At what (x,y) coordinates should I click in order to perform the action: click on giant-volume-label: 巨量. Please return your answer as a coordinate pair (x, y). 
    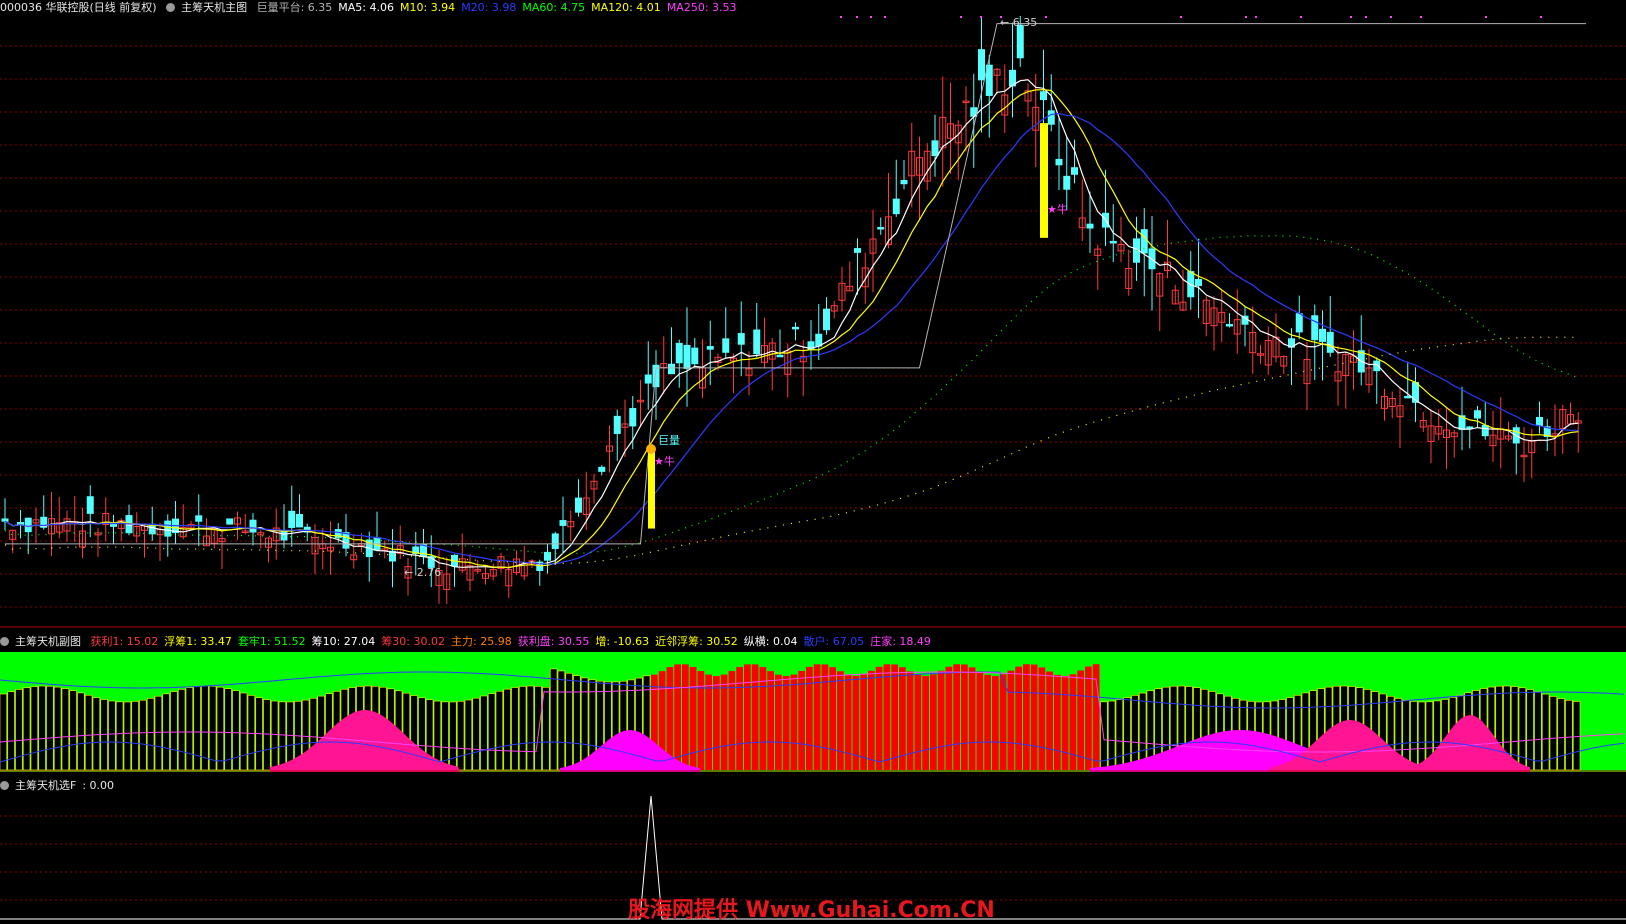
    Looking at the image, I should click on (669, 440).